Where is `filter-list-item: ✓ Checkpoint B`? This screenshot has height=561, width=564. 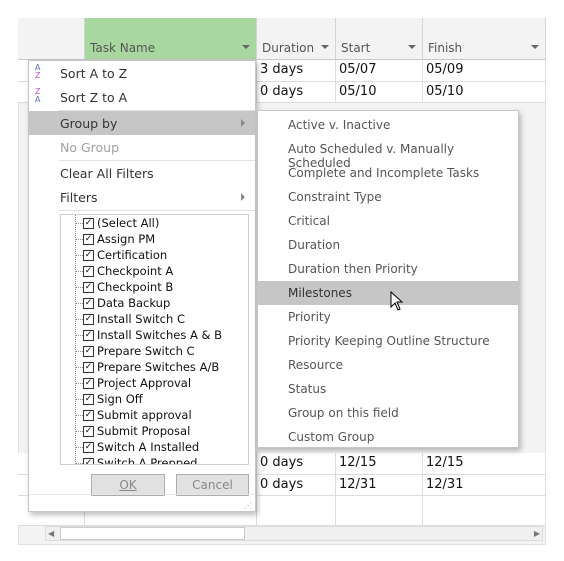 filter-list-item: ✓ Checkpoint B is located at coordinates (154, 288).